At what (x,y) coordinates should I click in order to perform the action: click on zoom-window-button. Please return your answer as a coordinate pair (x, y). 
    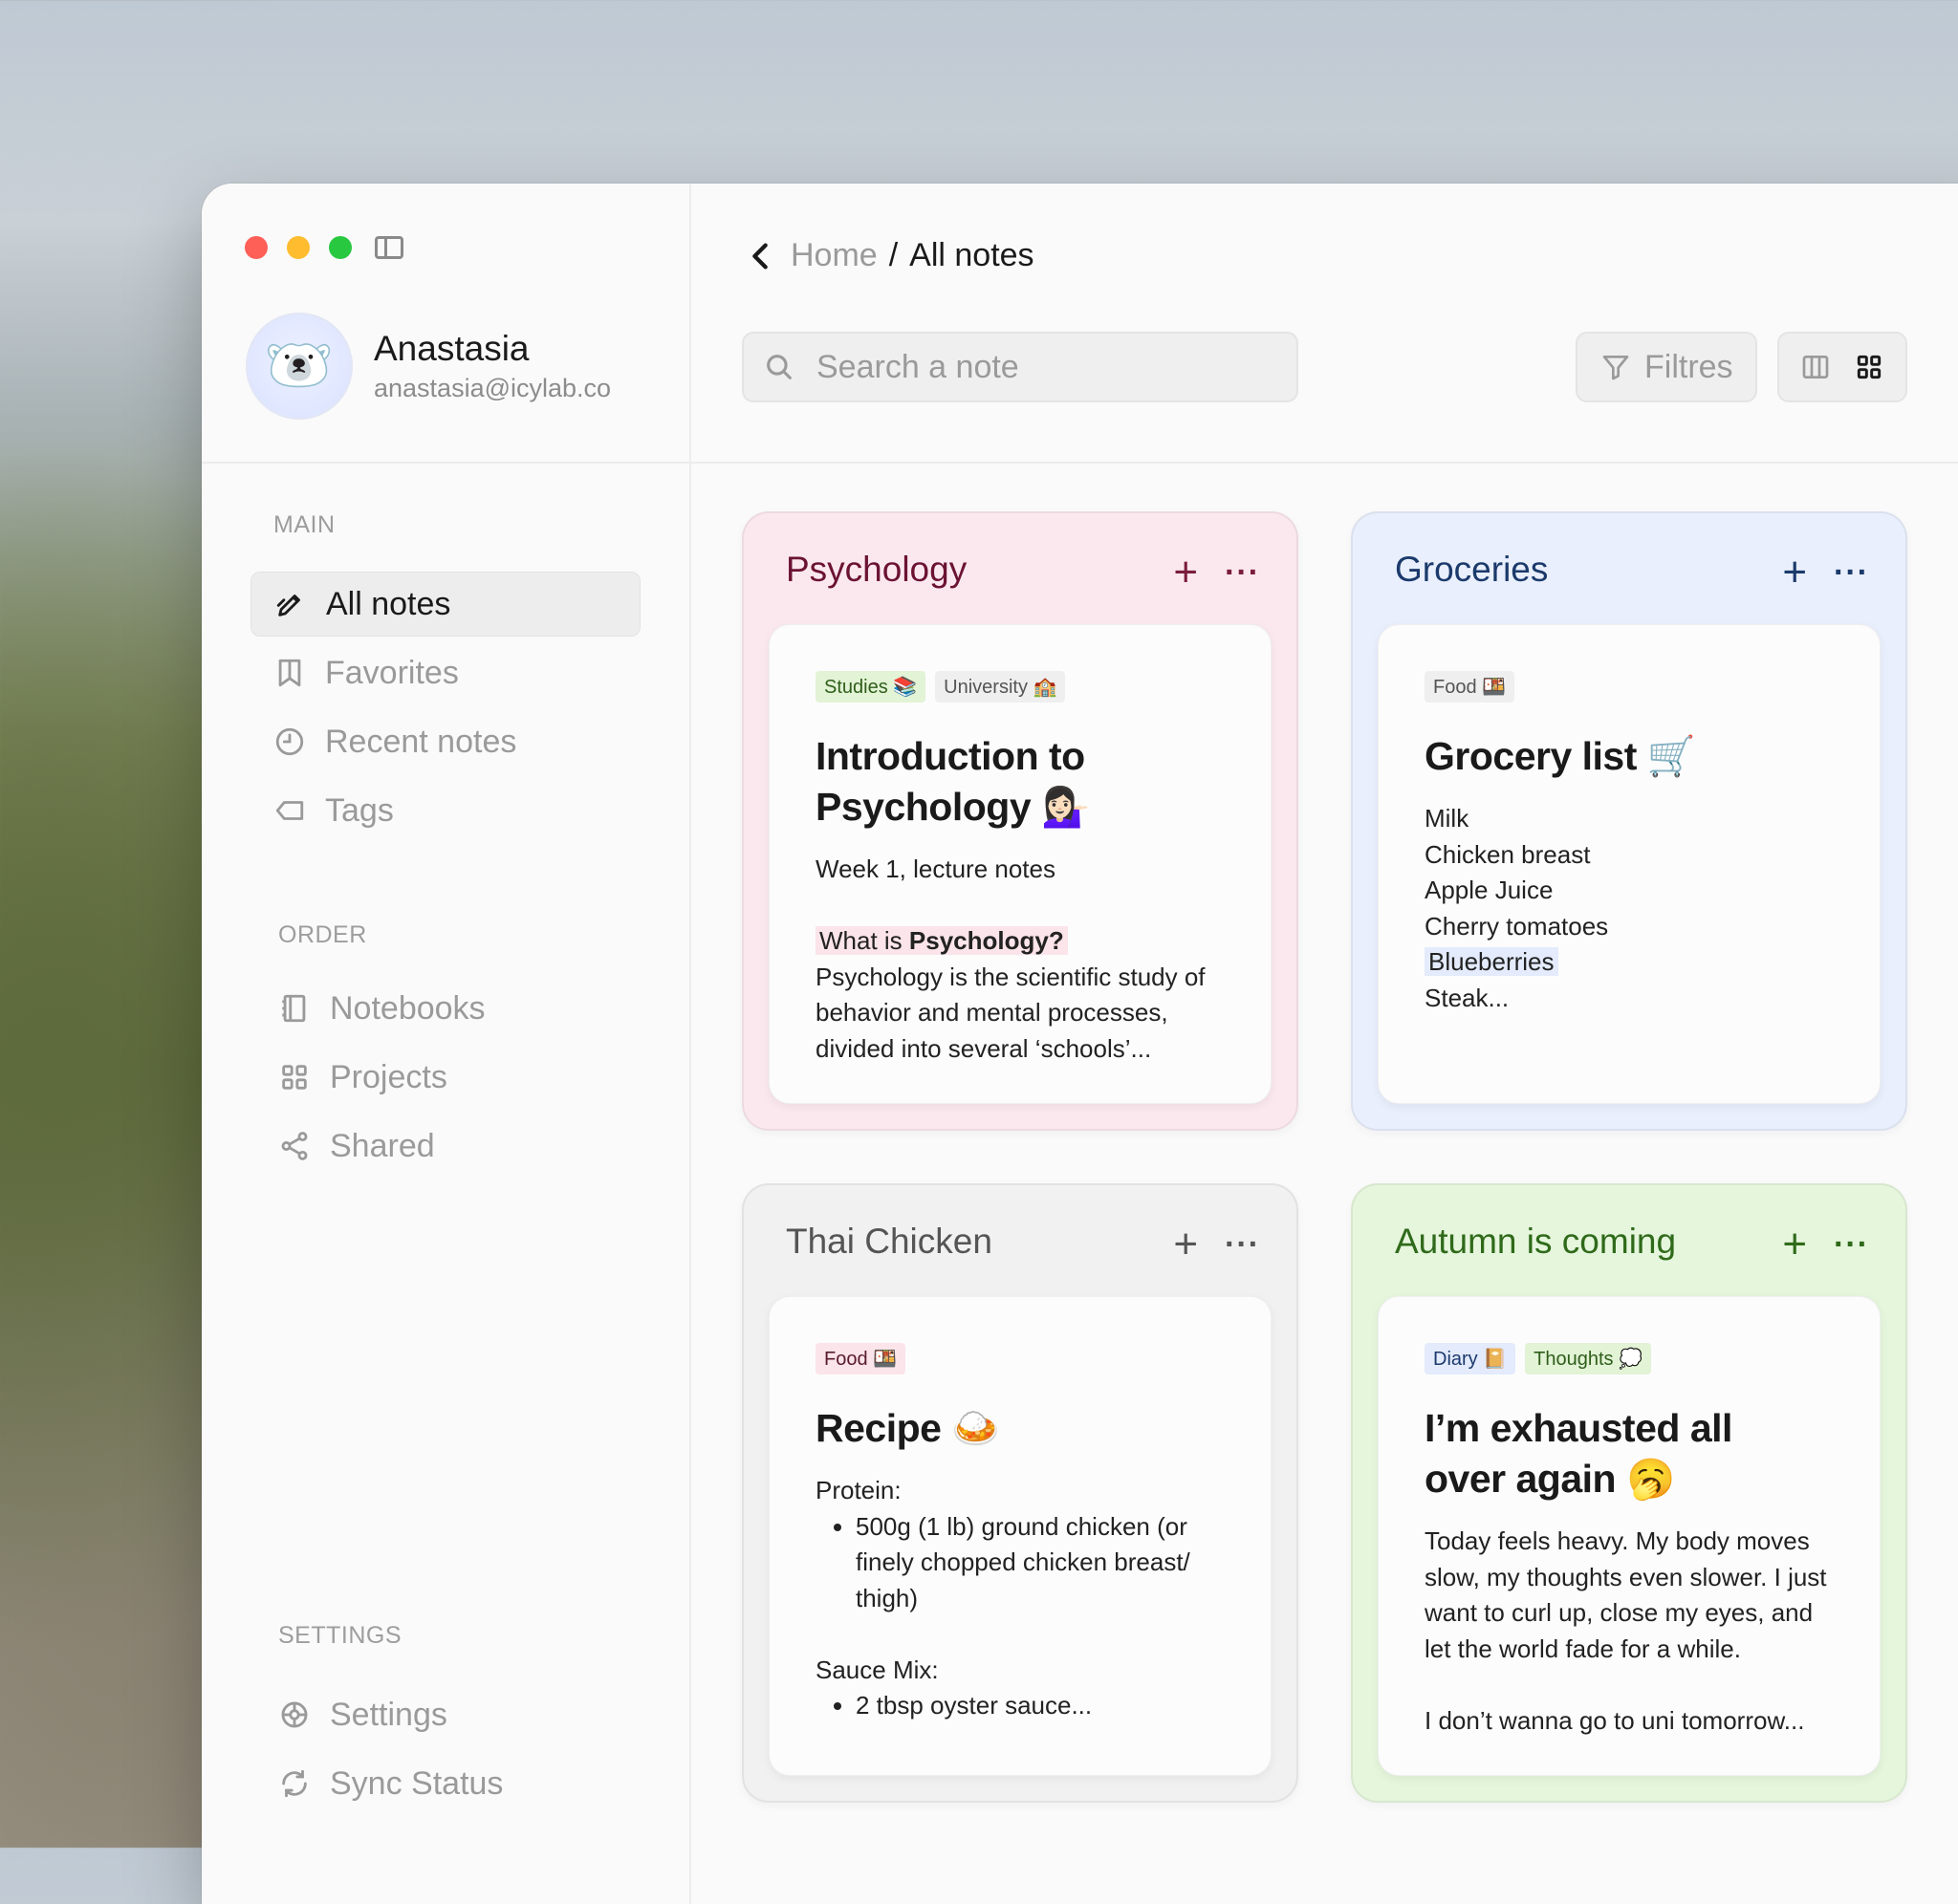
    Looking at the image, I should click on (340, 247).